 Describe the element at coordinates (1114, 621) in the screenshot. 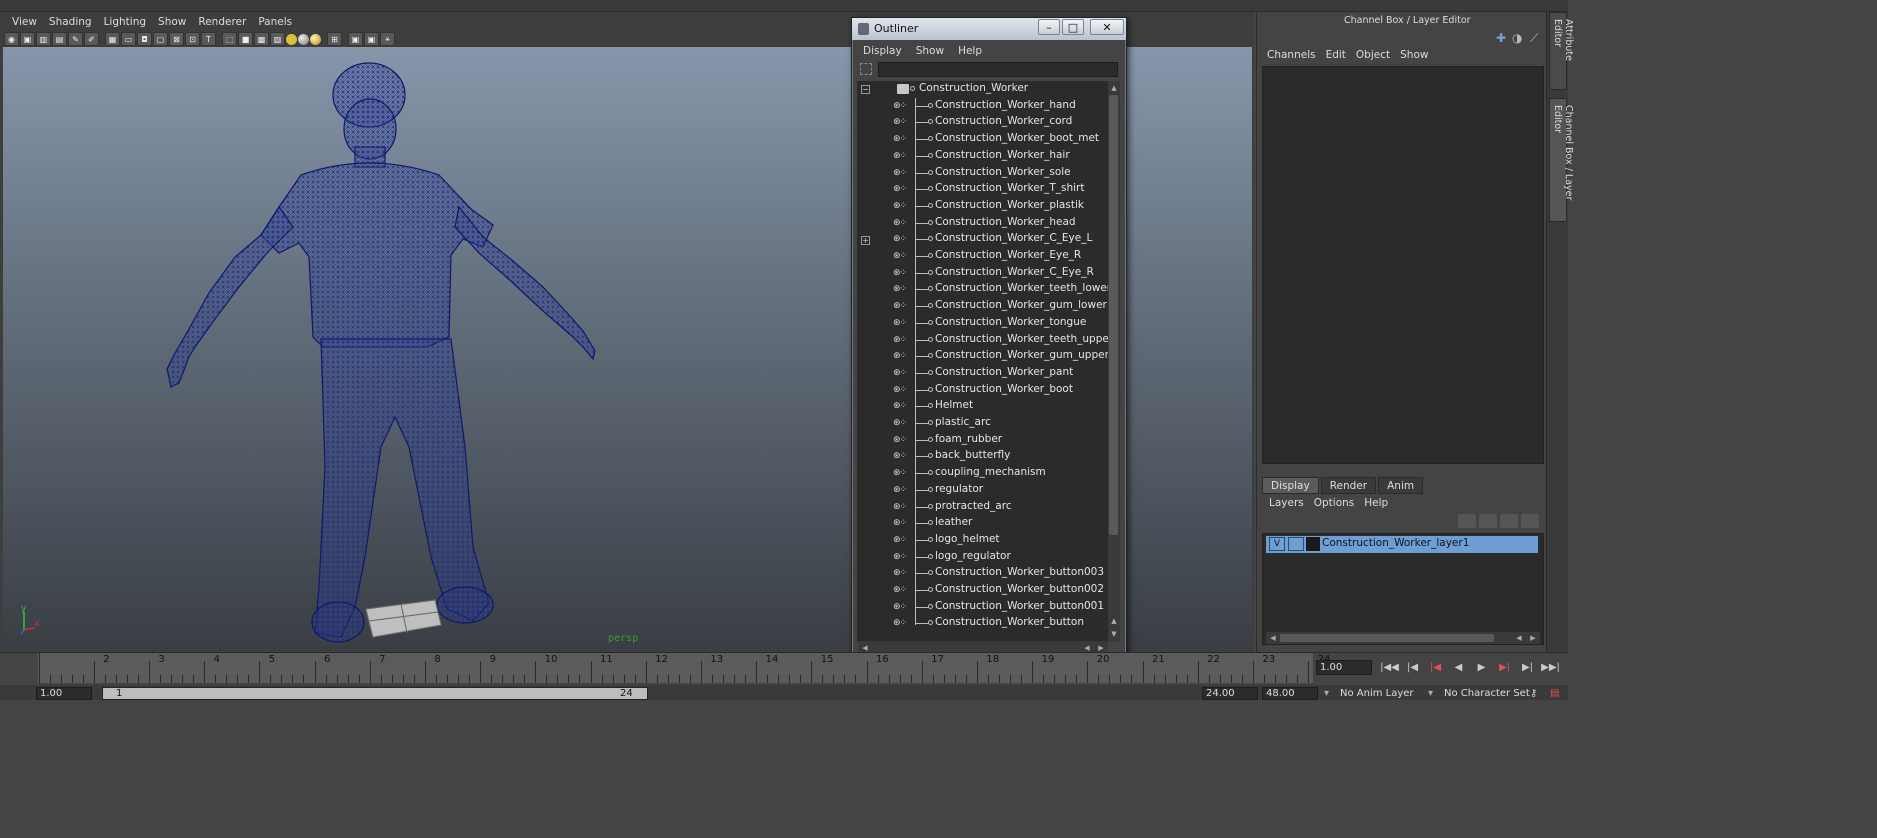

I see `scroll-down-arrow-icon: ▲` at that location.